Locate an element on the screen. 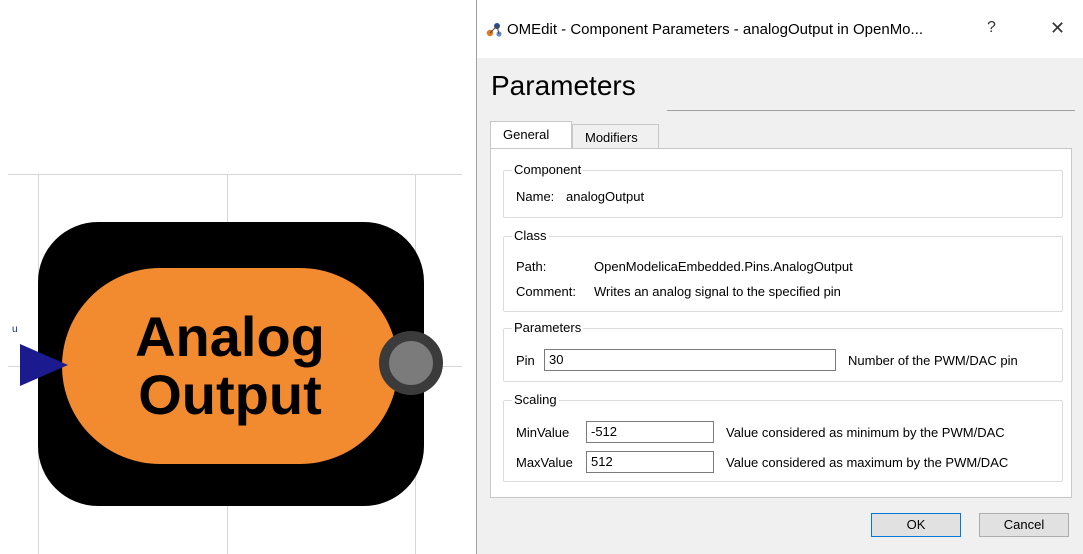  analog-output-block-label: Analog Output is located at coordinates (230, 366).